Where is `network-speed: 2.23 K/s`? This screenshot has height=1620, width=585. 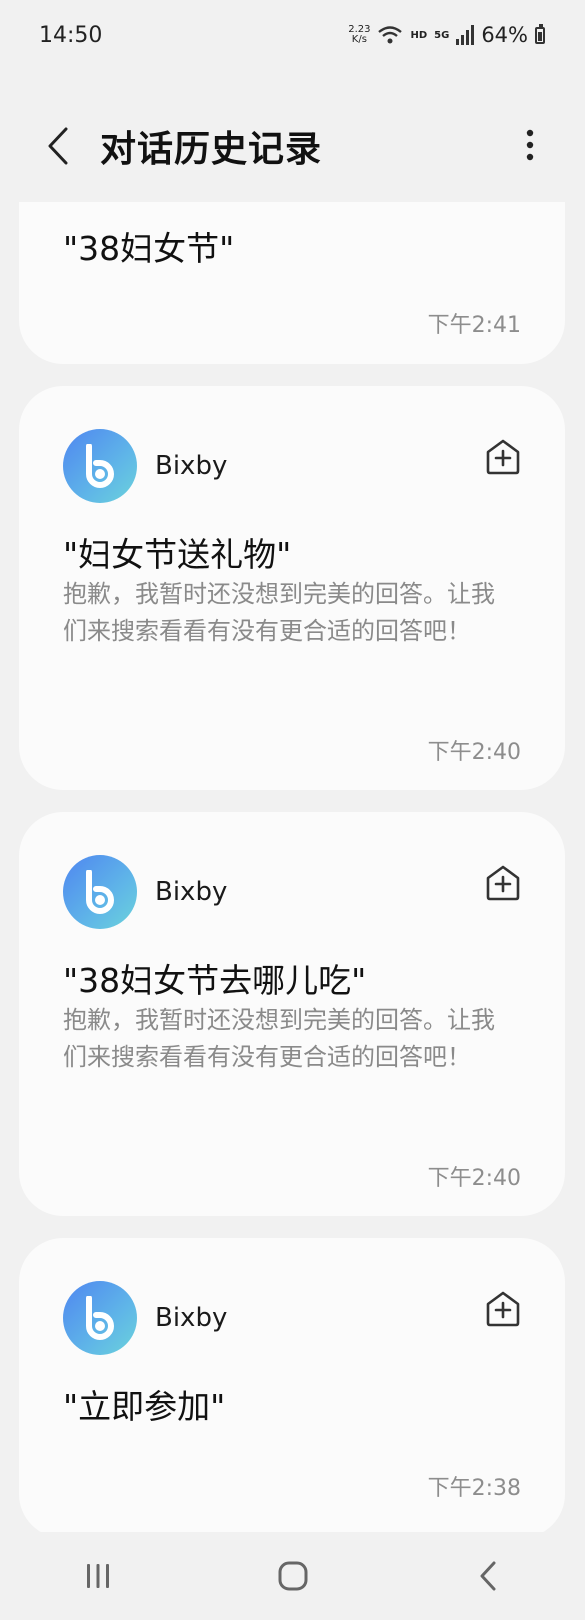
network-speed: 2.23 K/s is located at coordinates (359, 35).